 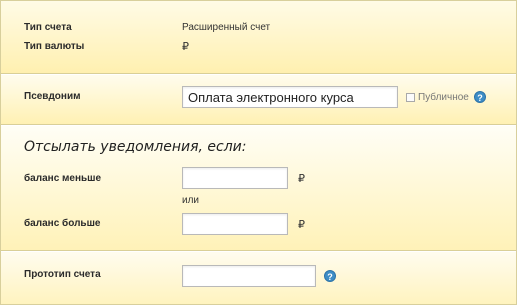 What do you see at coordinates (63, 178) in the screenshot?
I see `balance-less-label: баланс меньше` at bounding box center [63, 178].